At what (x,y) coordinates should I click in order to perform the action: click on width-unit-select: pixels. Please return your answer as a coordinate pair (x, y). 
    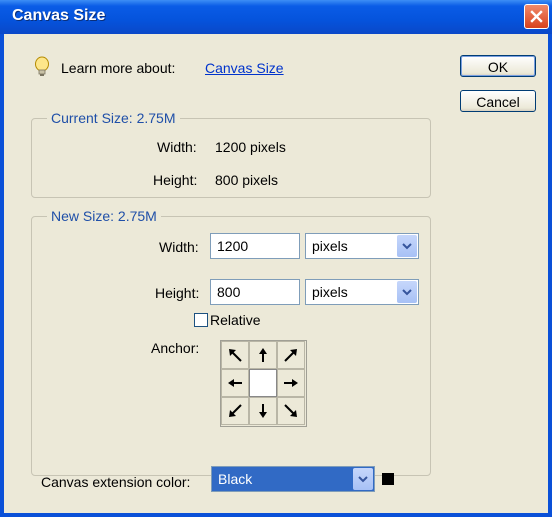
    Looking at the image, I should click on (362, 246).